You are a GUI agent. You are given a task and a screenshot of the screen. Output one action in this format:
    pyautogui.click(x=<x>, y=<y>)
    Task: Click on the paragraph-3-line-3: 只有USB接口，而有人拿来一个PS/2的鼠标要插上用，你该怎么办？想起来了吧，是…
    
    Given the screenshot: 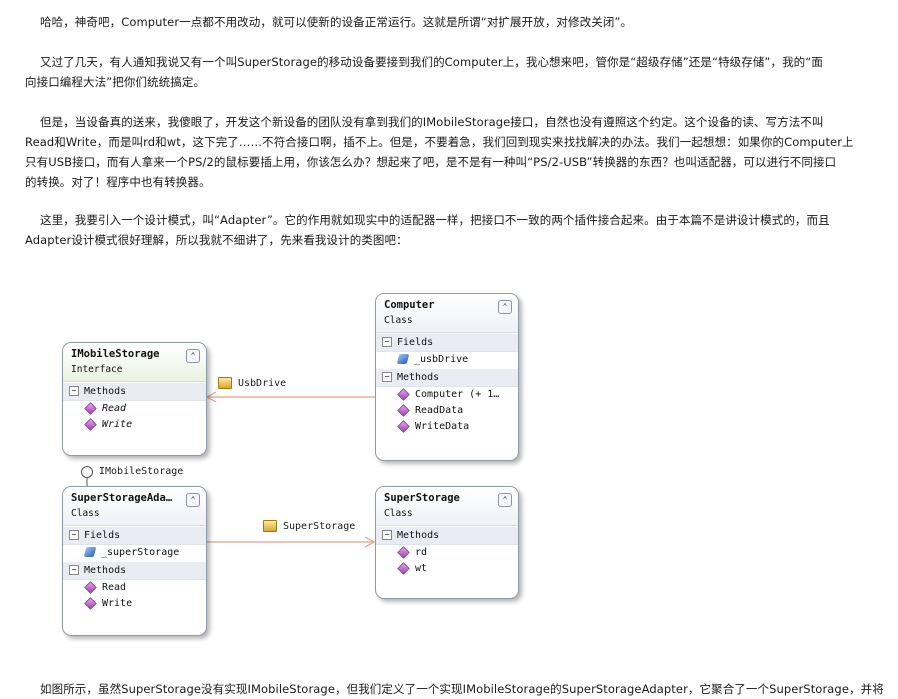 What is the action you would take?
    pyautogui.click(x=431, y=162)
    